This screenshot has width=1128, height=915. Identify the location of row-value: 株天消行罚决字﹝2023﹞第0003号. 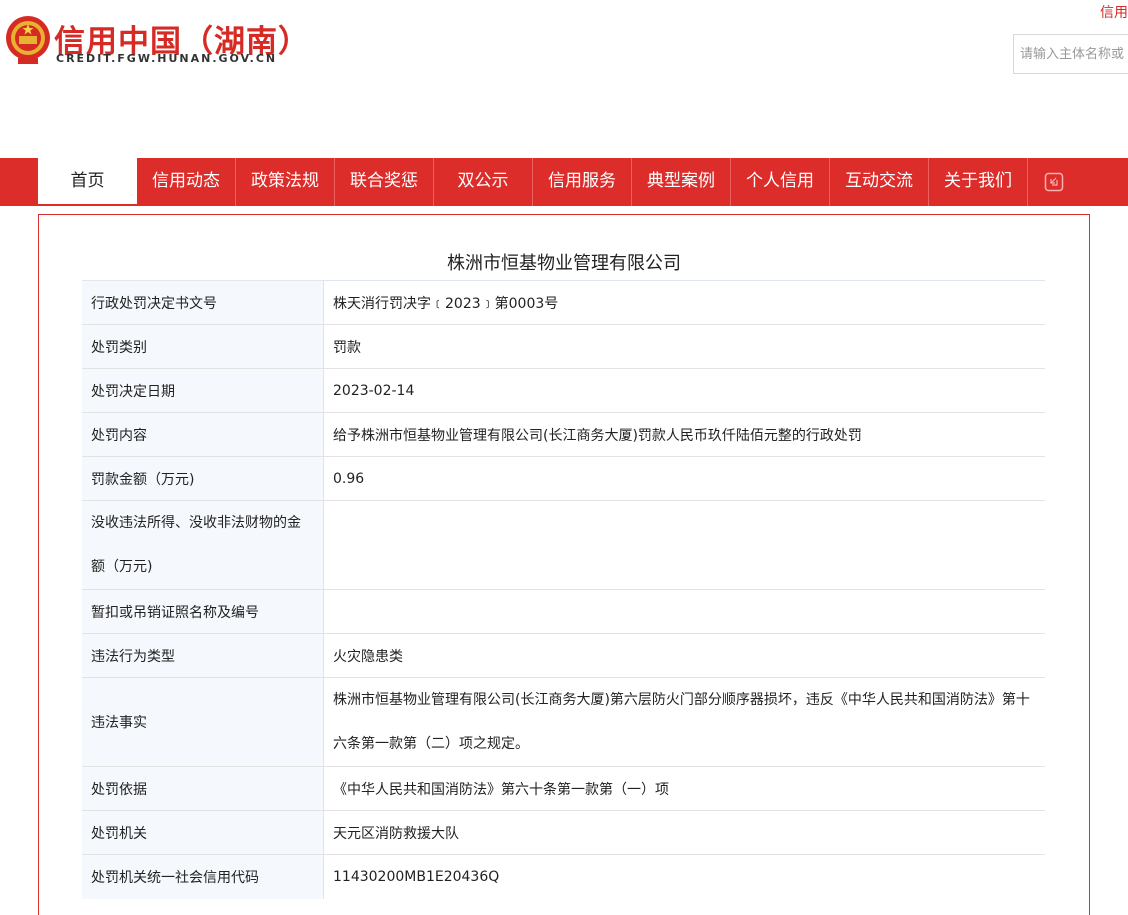
(684, 302).